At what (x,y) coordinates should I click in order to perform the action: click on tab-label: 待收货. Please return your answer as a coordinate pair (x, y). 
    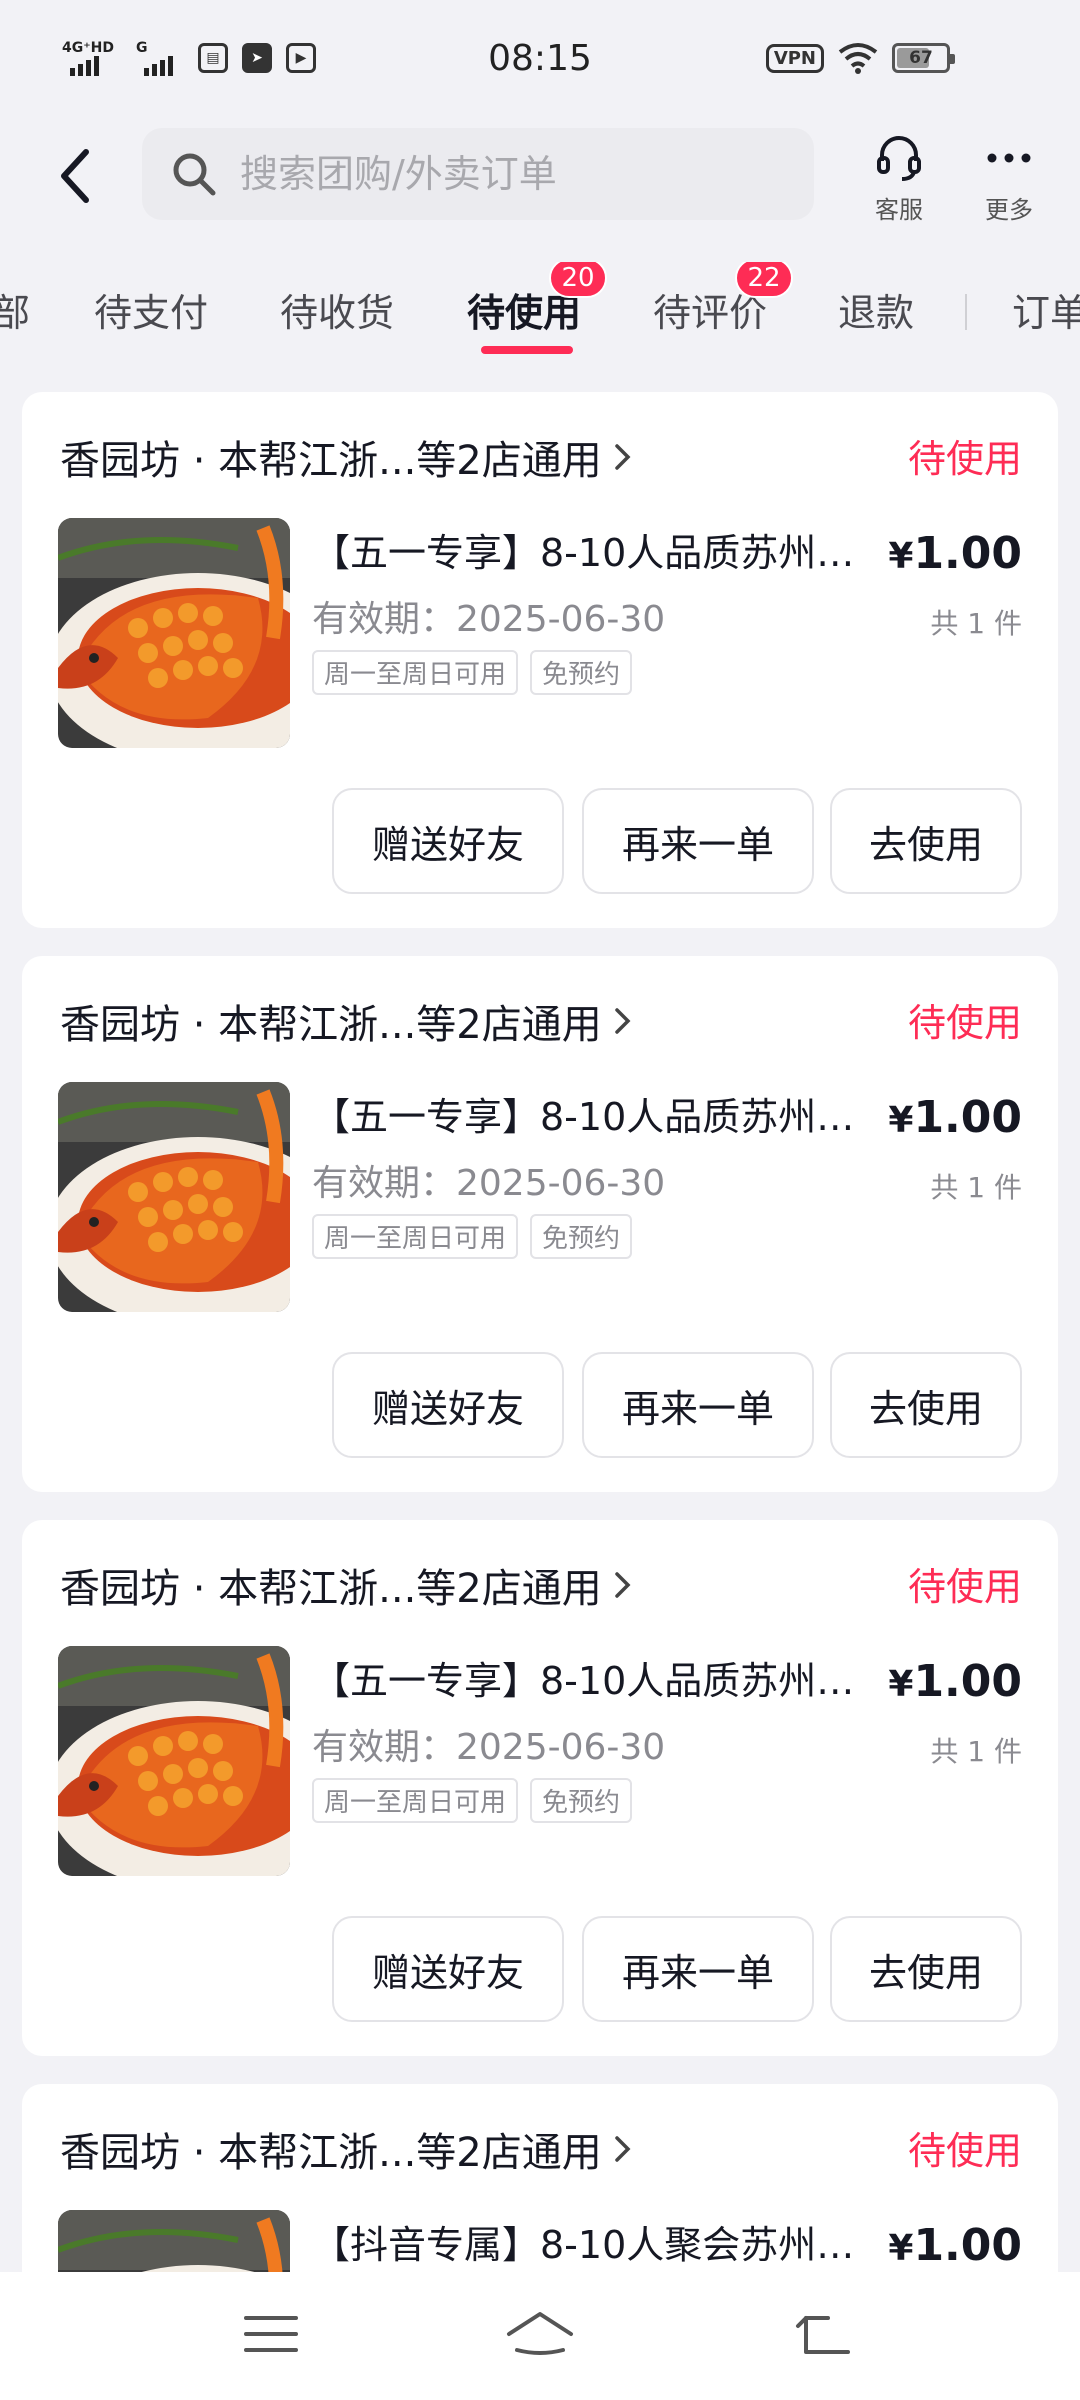
    Looking at the image, I should click on (337, 313).